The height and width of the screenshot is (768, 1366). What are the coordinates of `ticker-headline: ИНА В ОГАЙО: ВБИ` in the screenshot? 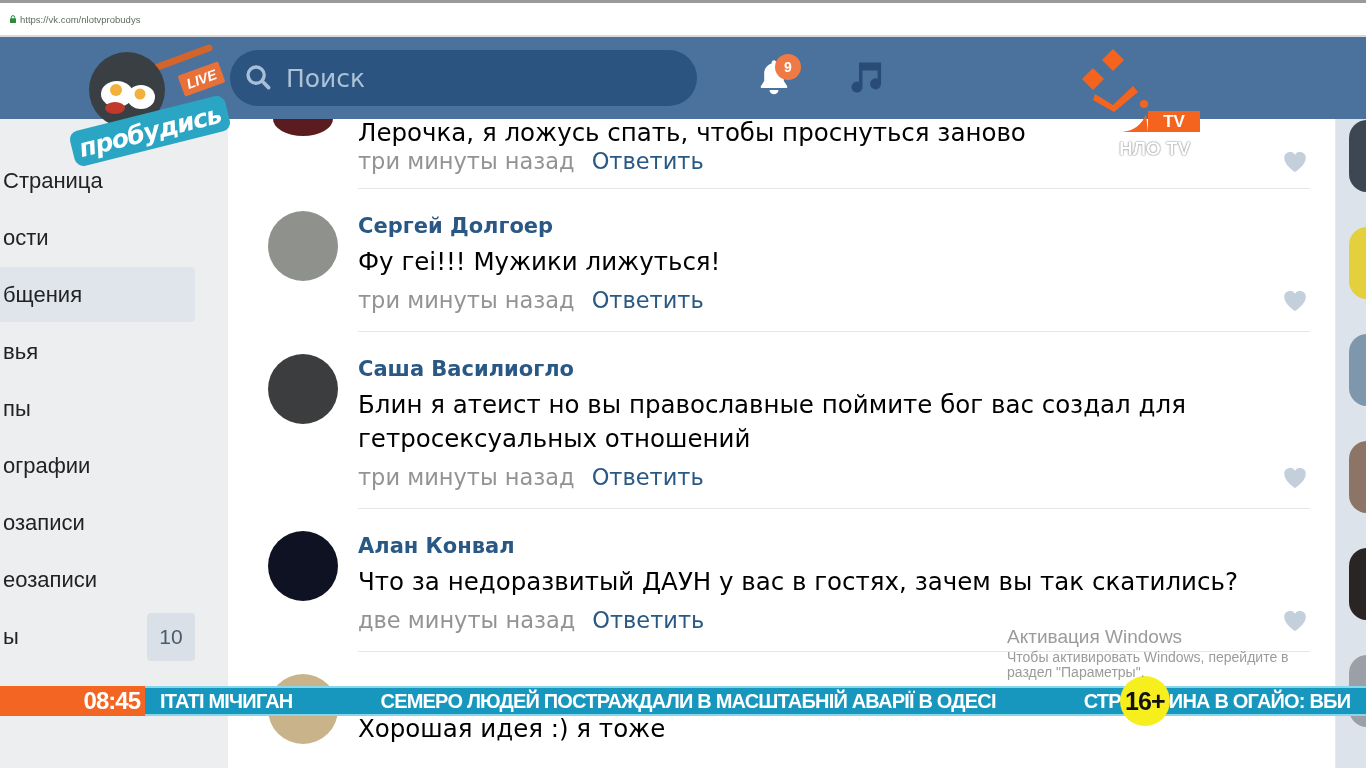 It's located at (1259, 701).